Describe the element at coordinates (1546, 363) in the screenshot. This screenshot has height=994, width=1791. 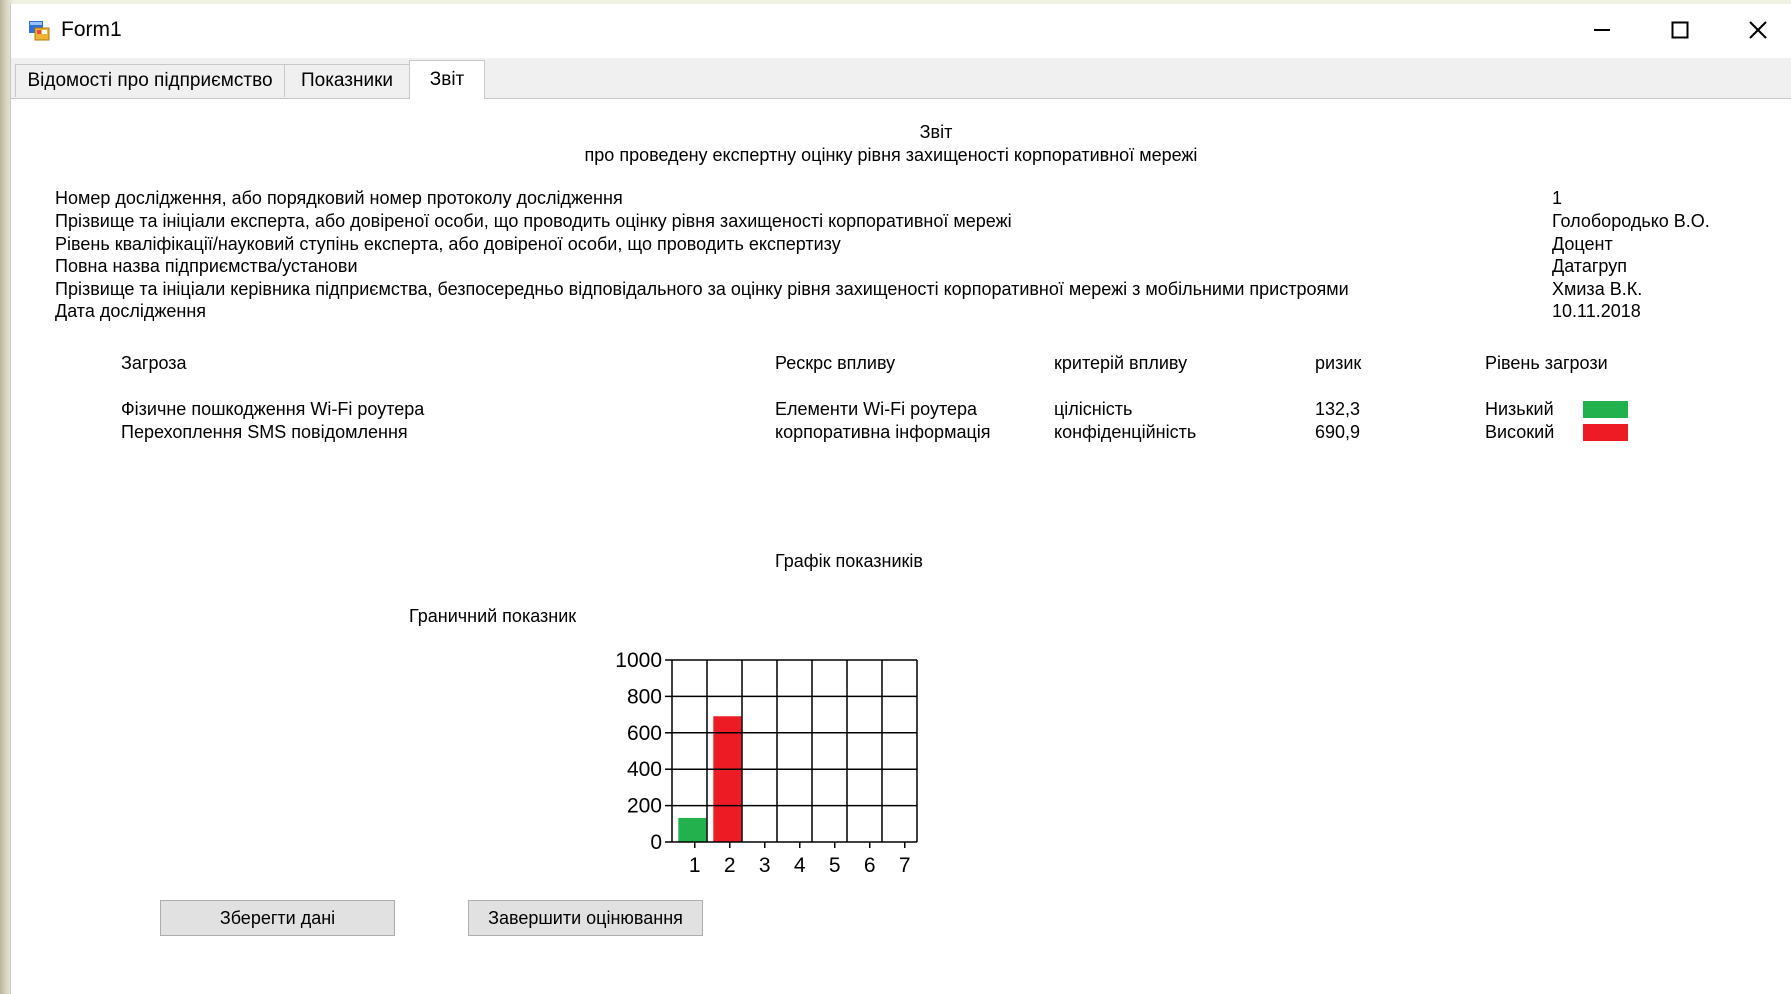
I see `table-header-level: Рівень загрози` at that location.